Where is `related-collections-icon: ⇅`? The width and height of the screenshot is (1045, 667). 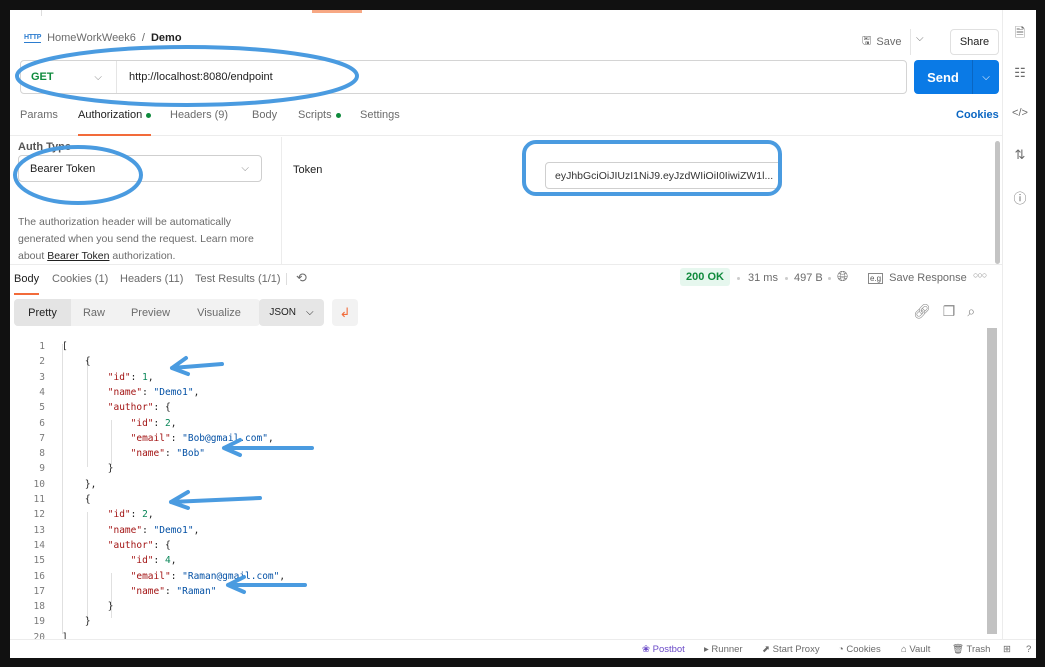
related-collections-icon: ⇅ is located at coordinates (1020, 155).